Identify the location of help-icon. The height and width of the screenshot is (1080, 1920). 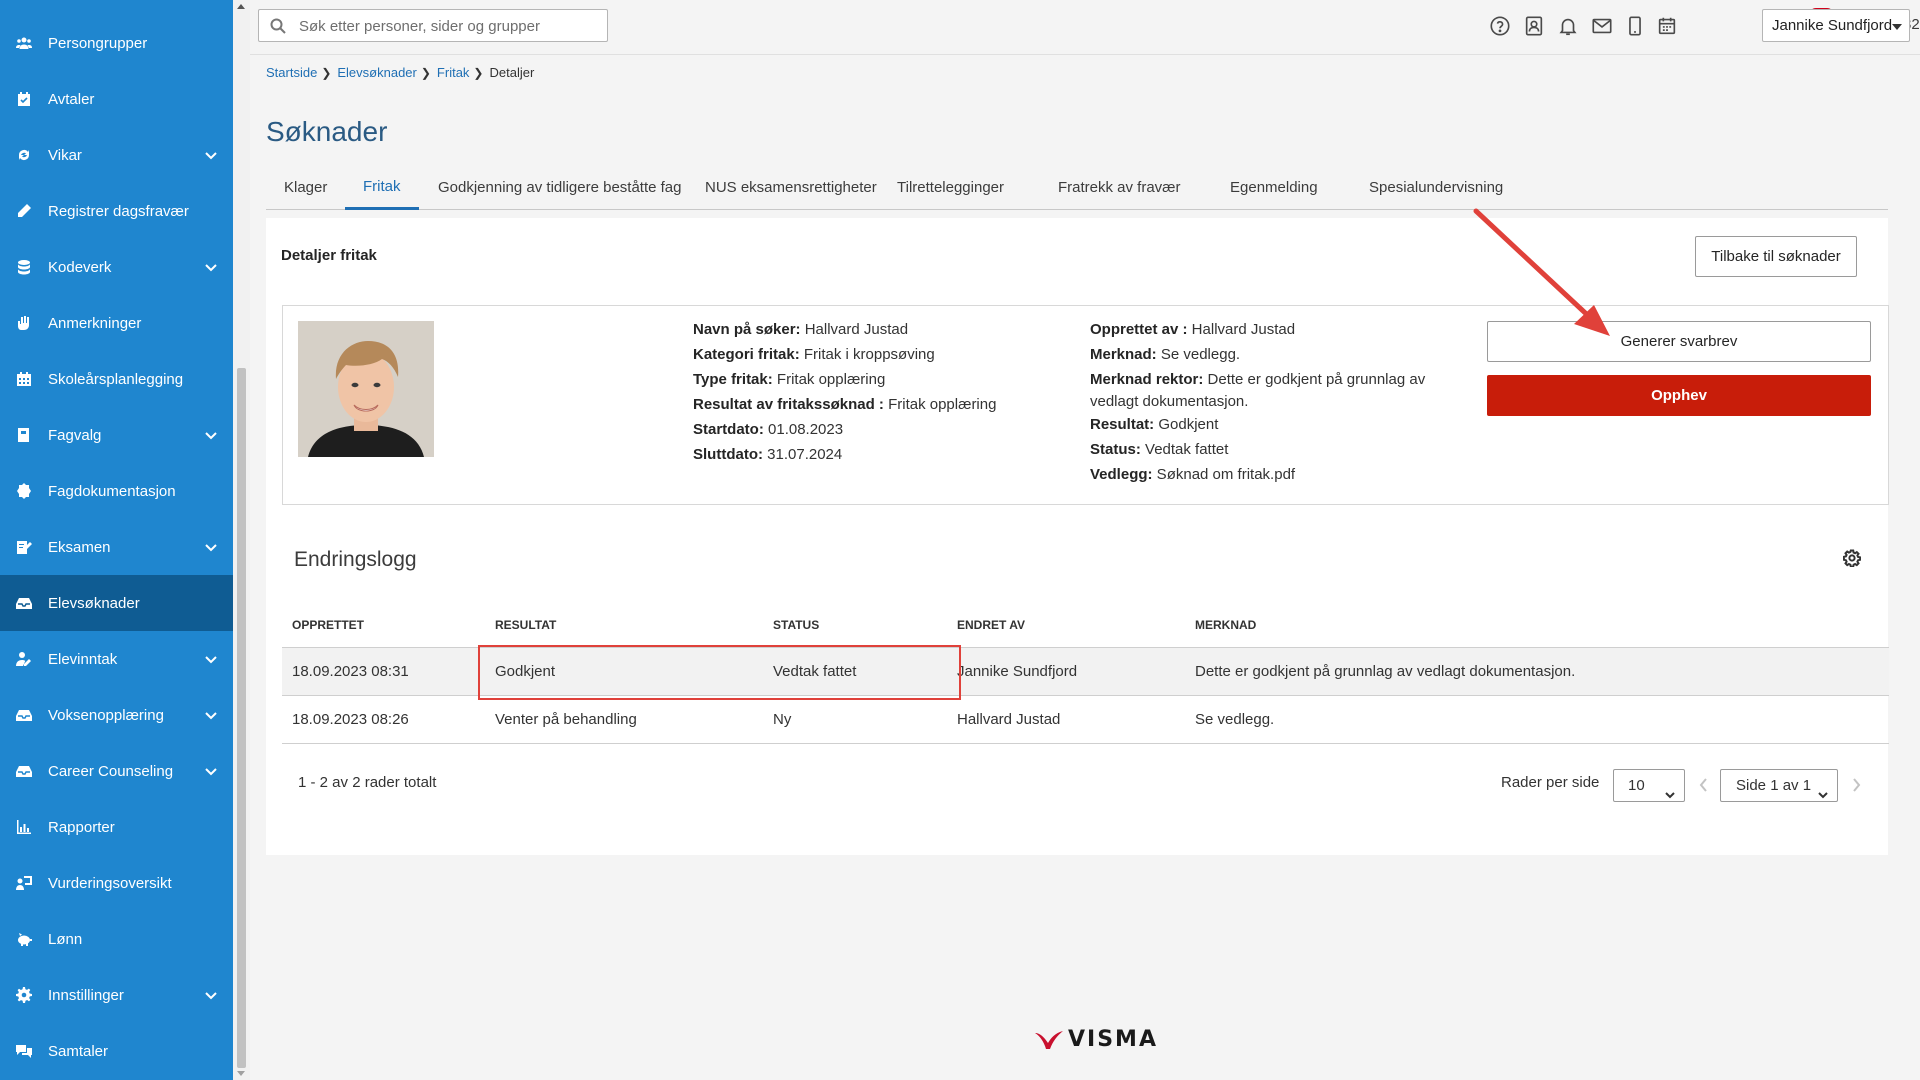
(1500, 26).